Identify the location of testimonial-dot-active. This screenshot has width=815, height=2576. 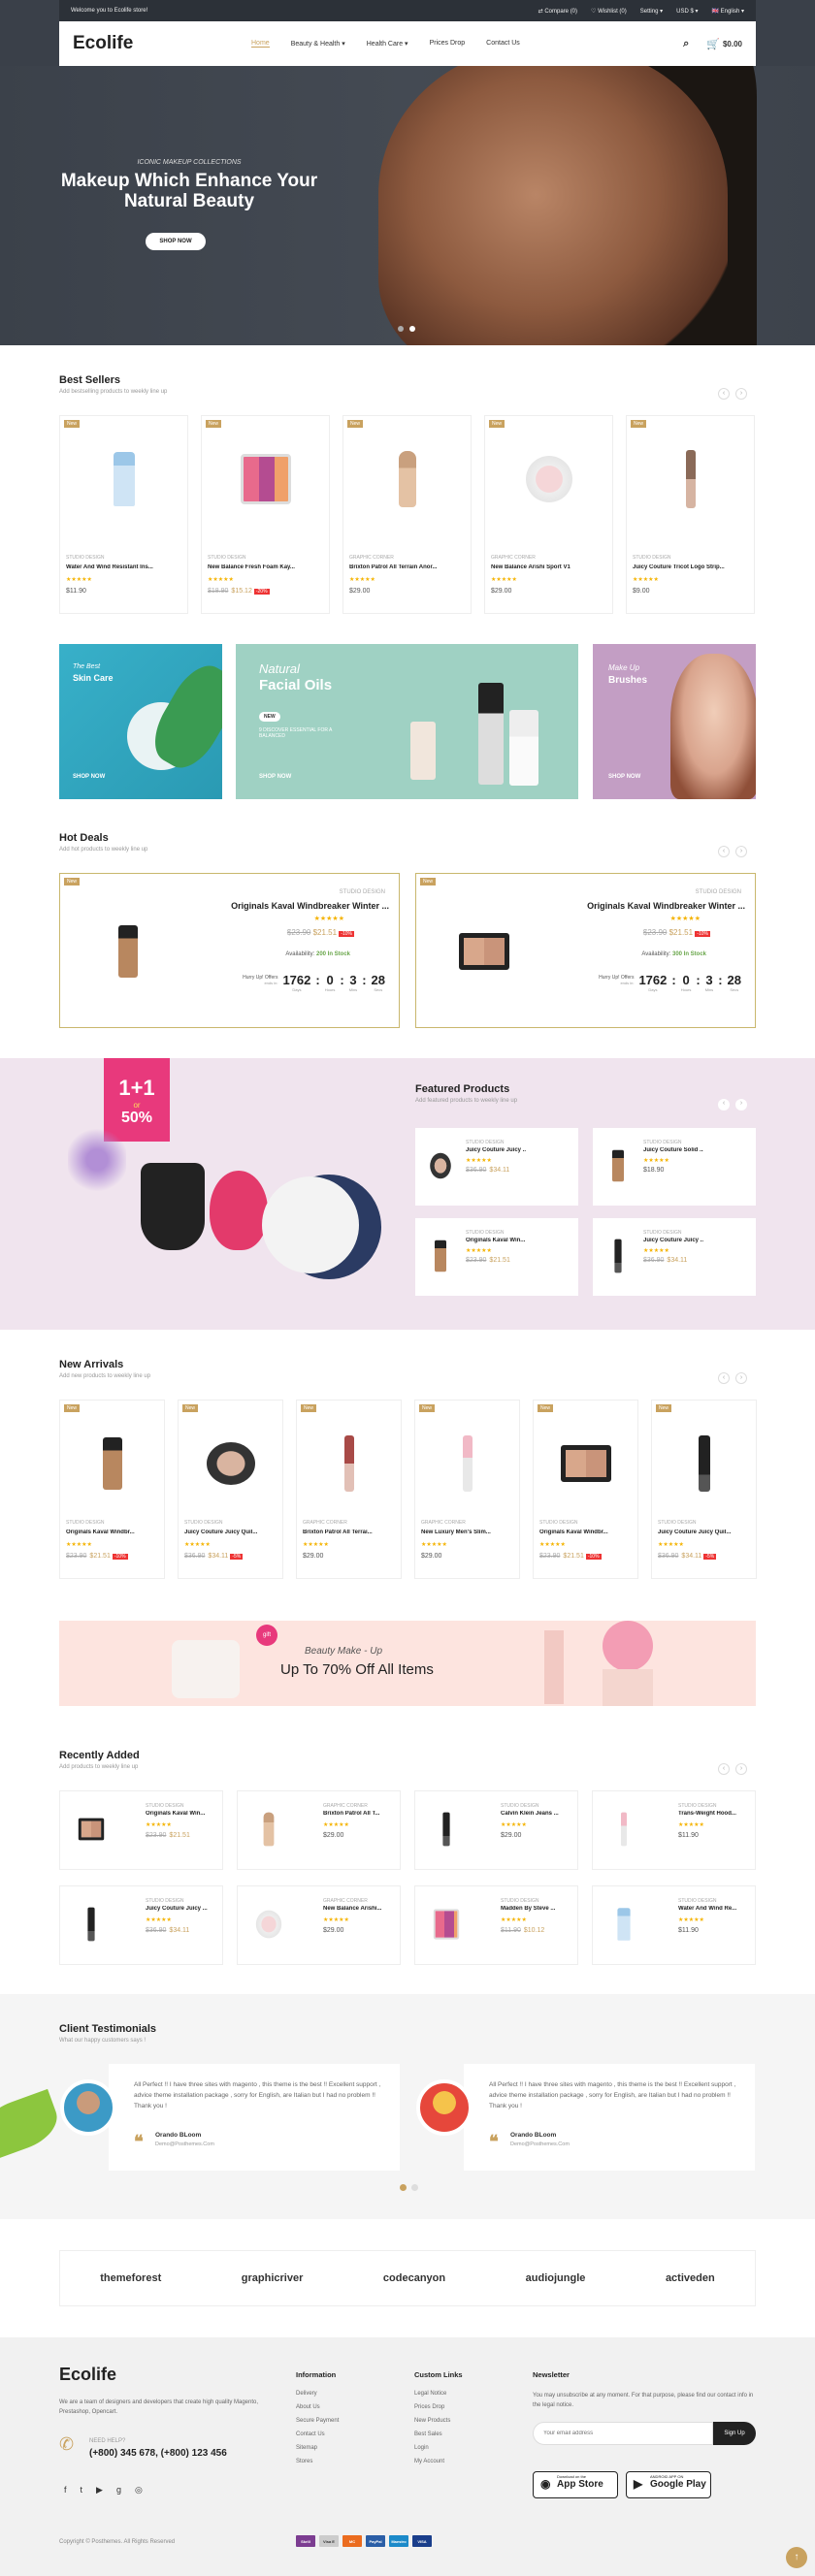
(404, 2187).